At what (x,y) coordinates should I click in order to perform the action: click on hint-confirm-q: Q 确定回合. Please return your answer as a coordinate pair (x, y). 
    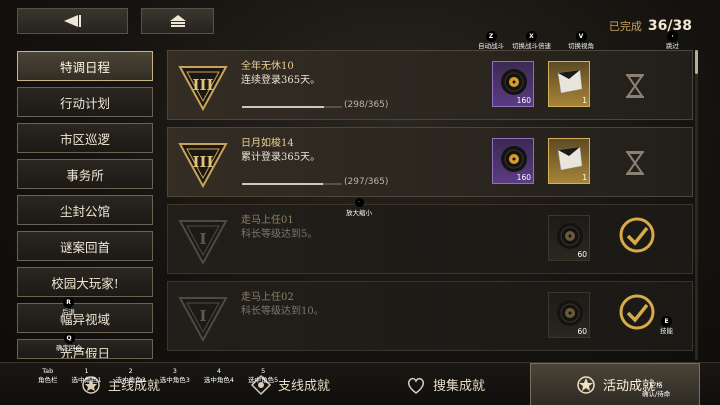
    Looking at the image, I should click on (69, 342).